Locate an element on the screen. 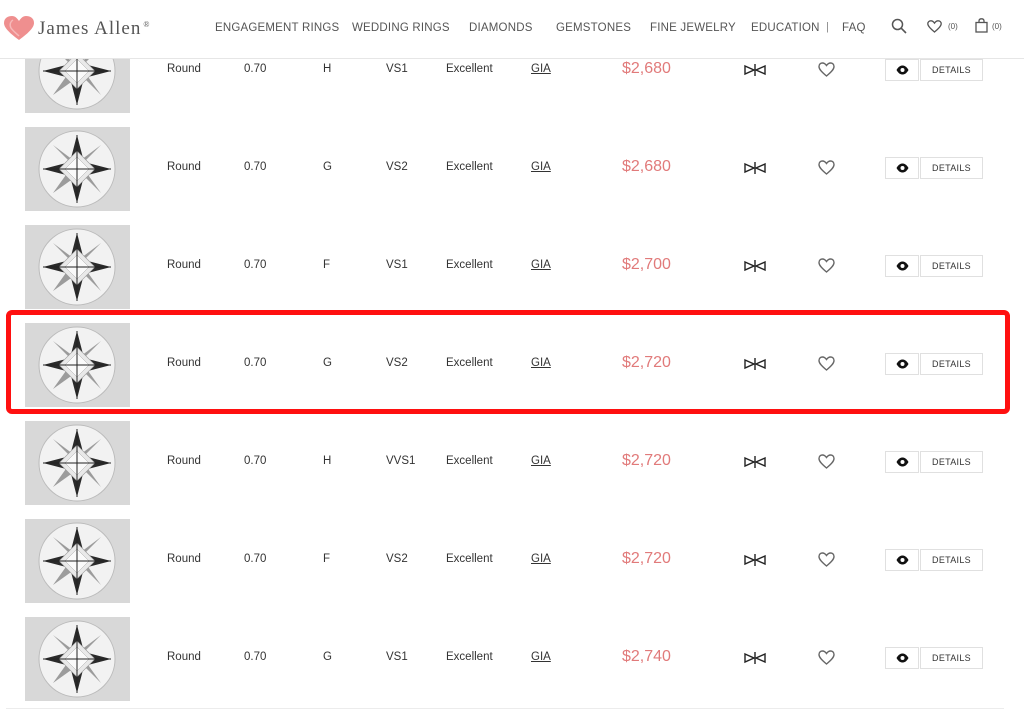 The image size is (1024, 709). clarity-value: VVS1 is located at coordinates (401, 461).